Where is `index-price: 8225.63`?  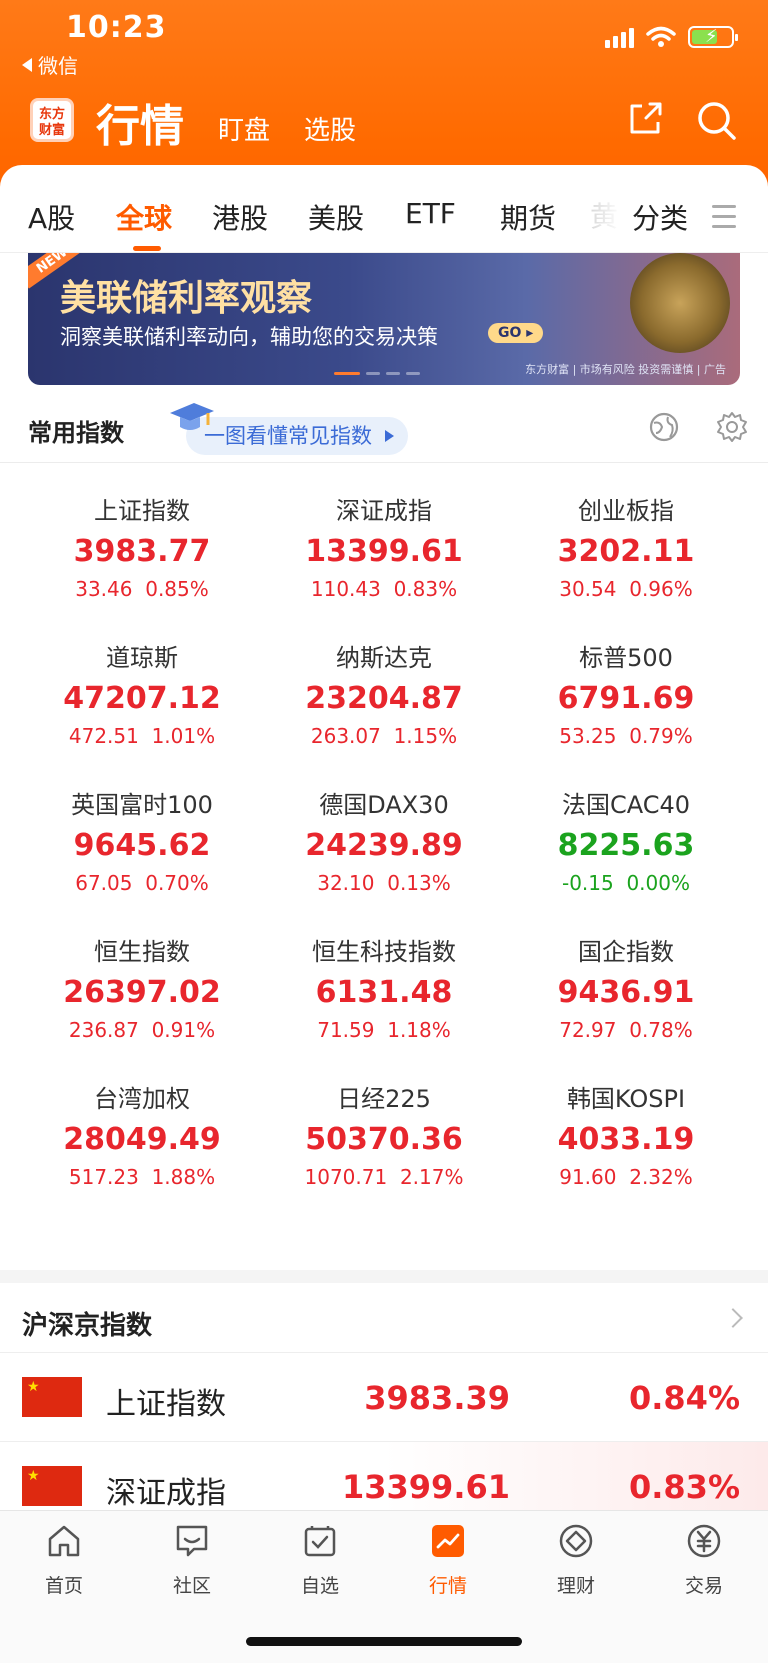 index-price: 8225.63 is located at coordinates (626, 845).